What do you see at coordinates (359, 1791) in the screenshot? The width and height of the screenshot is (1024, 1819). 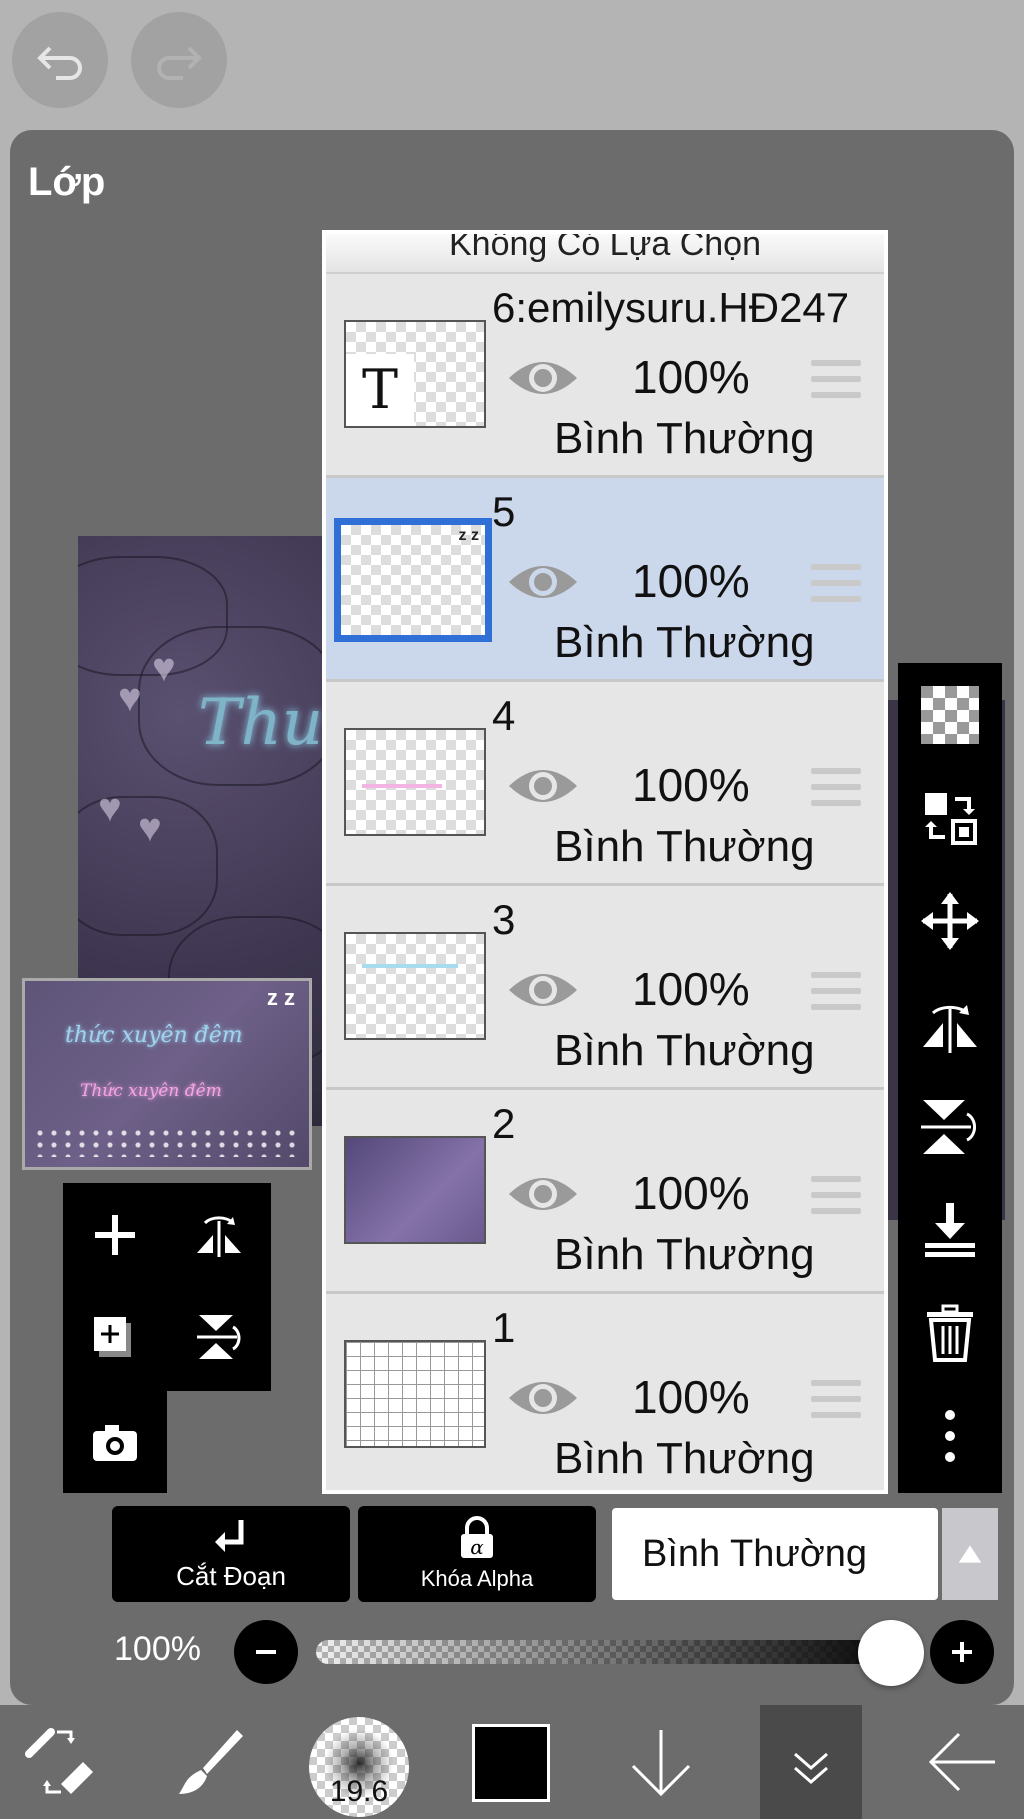 I see `brush-size-value: 19.6` at bounding box center [359, 1791].